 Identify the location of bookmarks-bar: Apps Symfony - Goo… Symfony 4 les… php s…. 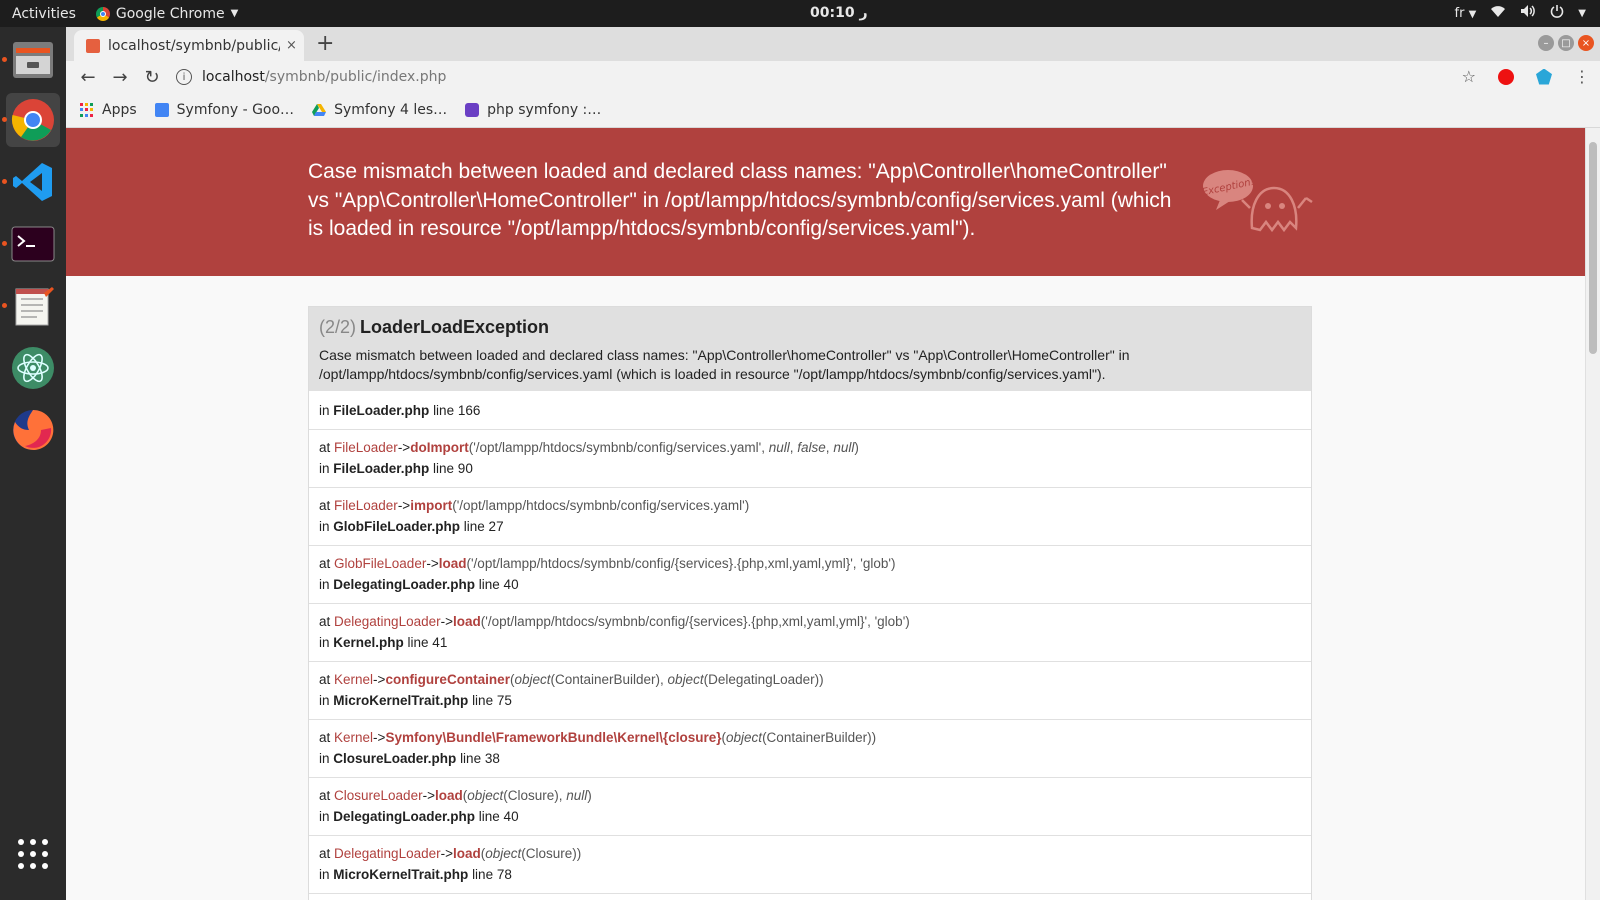
(833, 110).